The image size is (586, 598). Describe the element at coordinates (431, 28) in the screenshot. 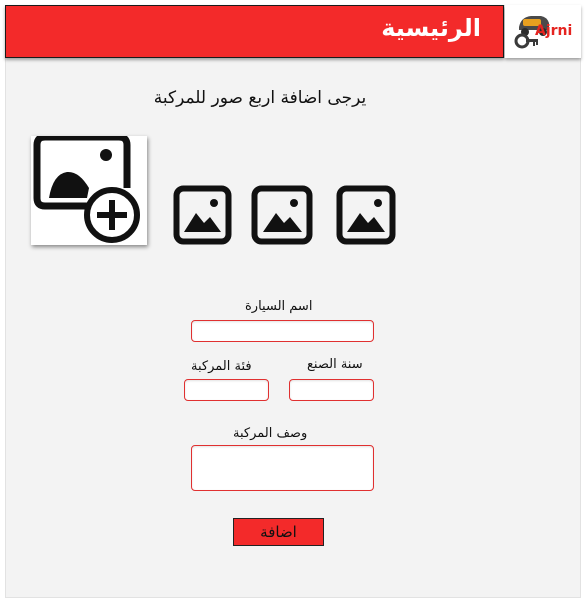

I see `page-title: الرئيسية` at that location.